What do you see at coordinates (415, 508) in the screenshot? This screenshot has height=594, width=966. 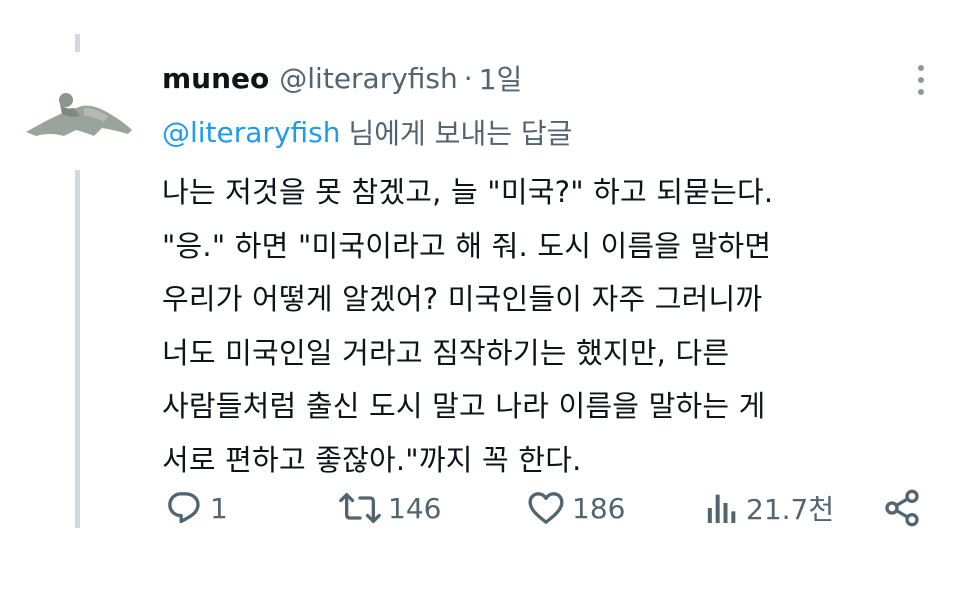 I see `retweet-count: 146` at bounding box center [415, 508].